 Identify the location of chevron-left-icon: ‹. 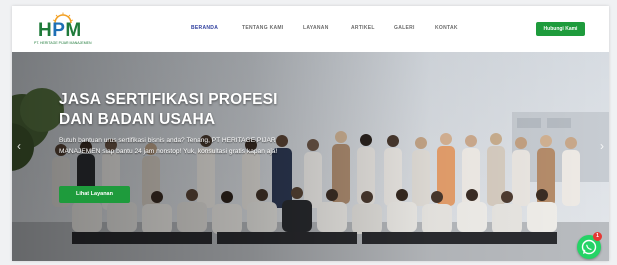
(19, 146).